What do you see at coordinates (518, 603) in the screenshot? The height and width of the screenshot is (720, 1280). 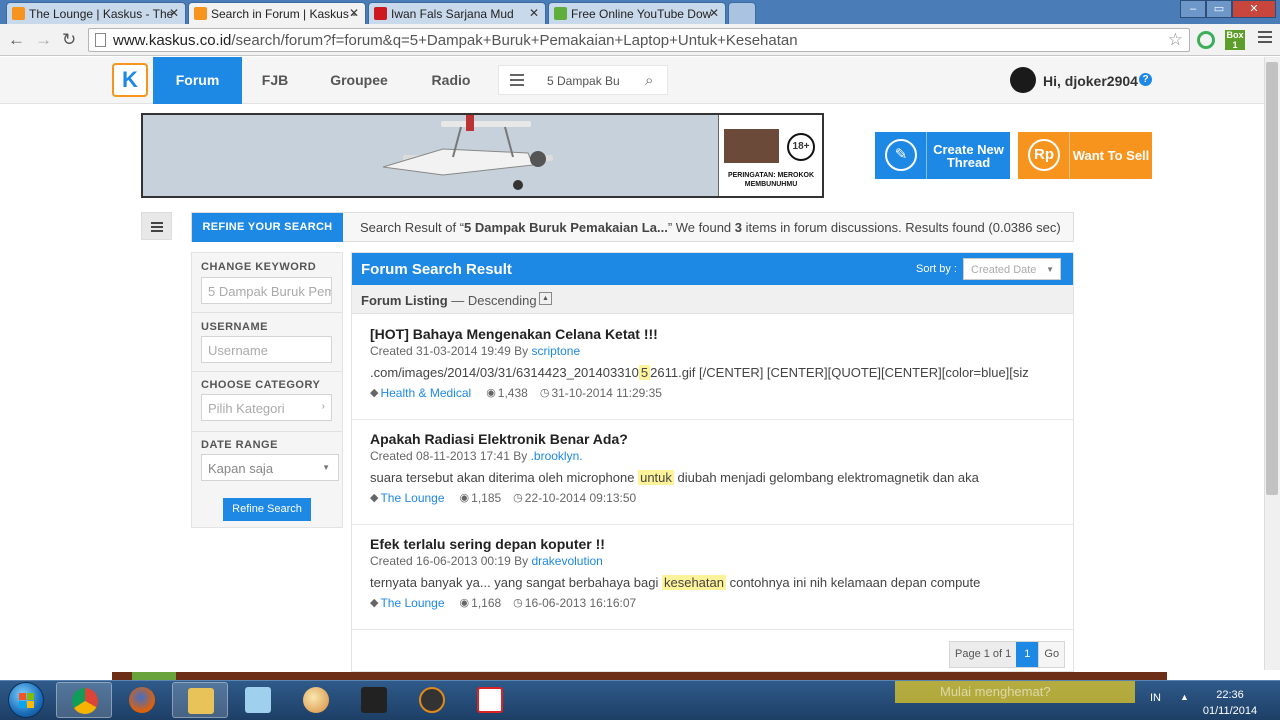 I see `clock-icon: ◷` at bounding box center [518, 603].